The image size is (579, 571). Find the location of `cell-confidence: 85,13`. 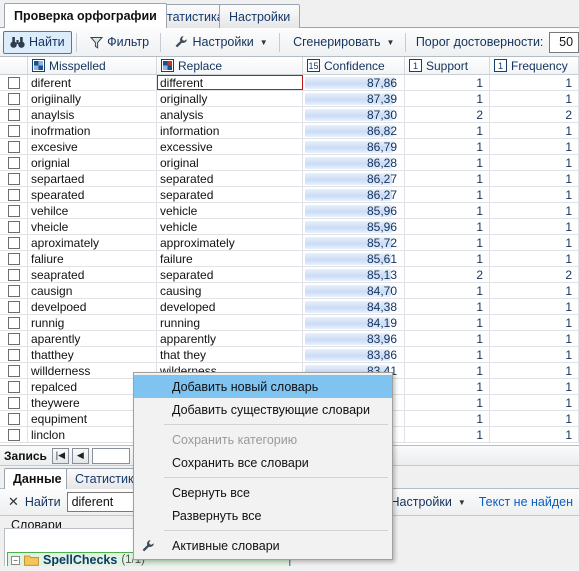

cell-confidence: 85,13 is located at coordinates (354, 274).